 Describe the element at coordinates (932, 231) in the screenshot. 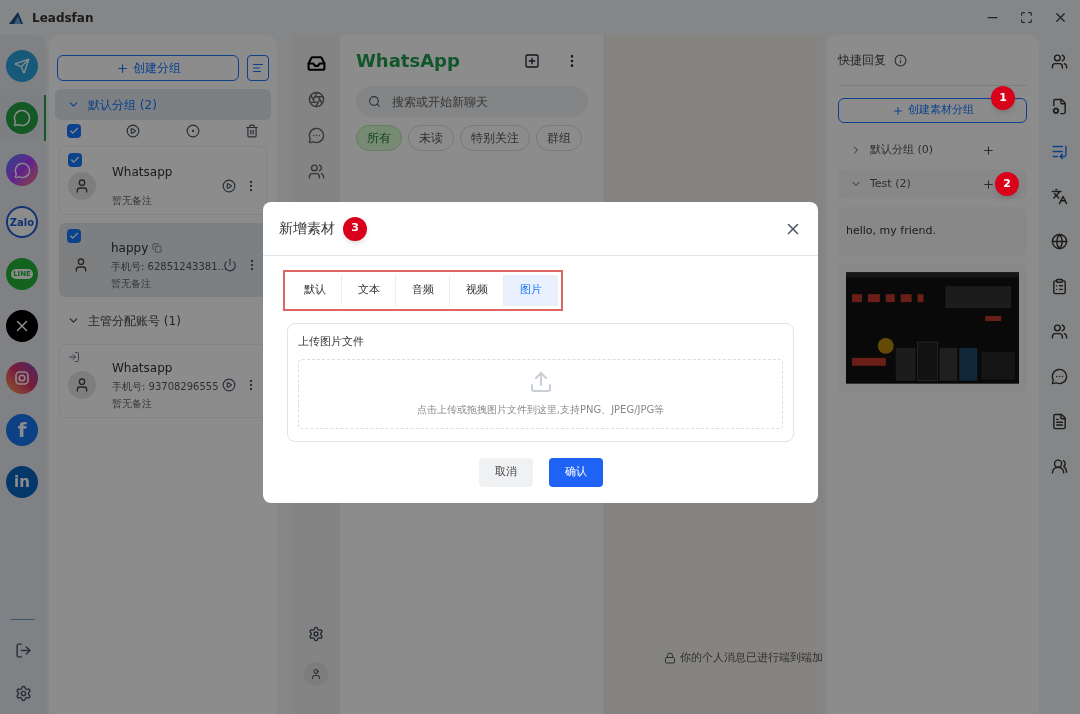

I see `text-reply-card: hello, my friend.` at that location.